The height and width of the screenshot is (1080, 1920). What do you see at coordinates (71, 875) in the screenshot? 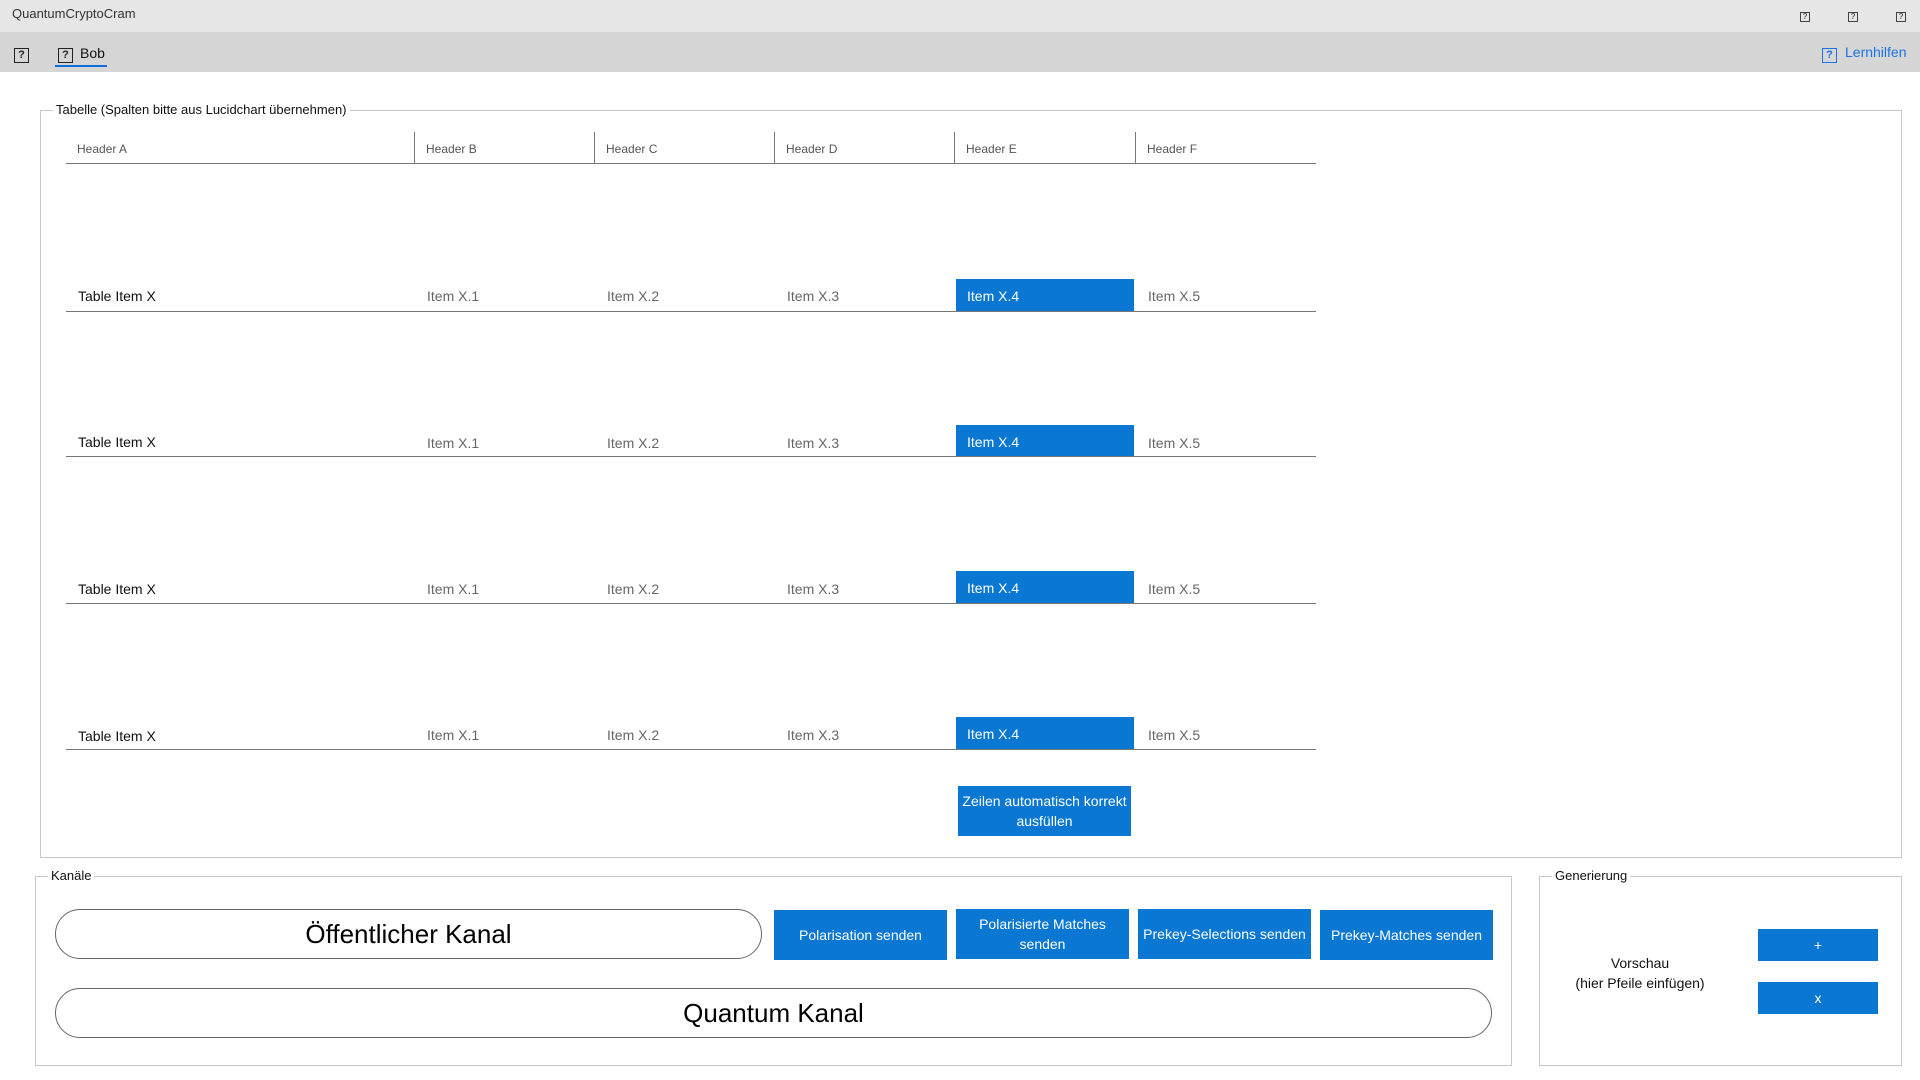
I see `channels-group-label: Kanäle` at bounding box center [71, 875].